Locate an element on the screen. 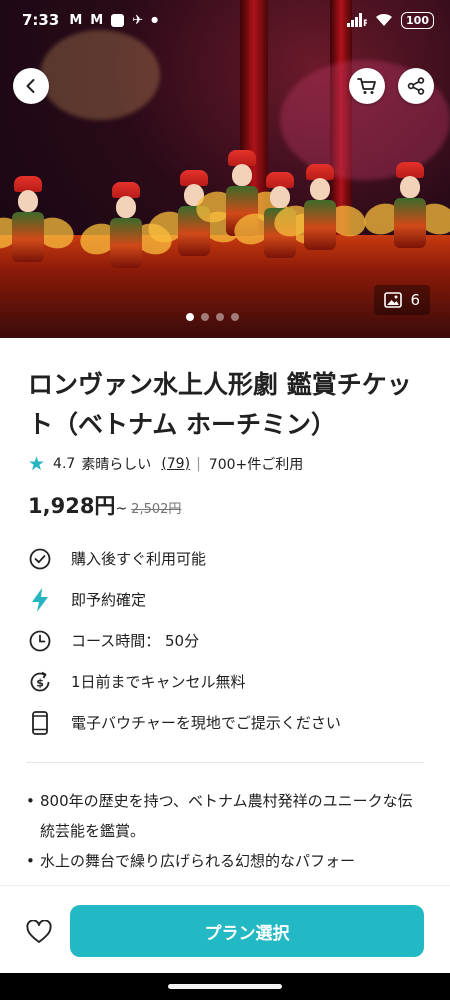  wishlist-button is located at coordinates (39, 932).